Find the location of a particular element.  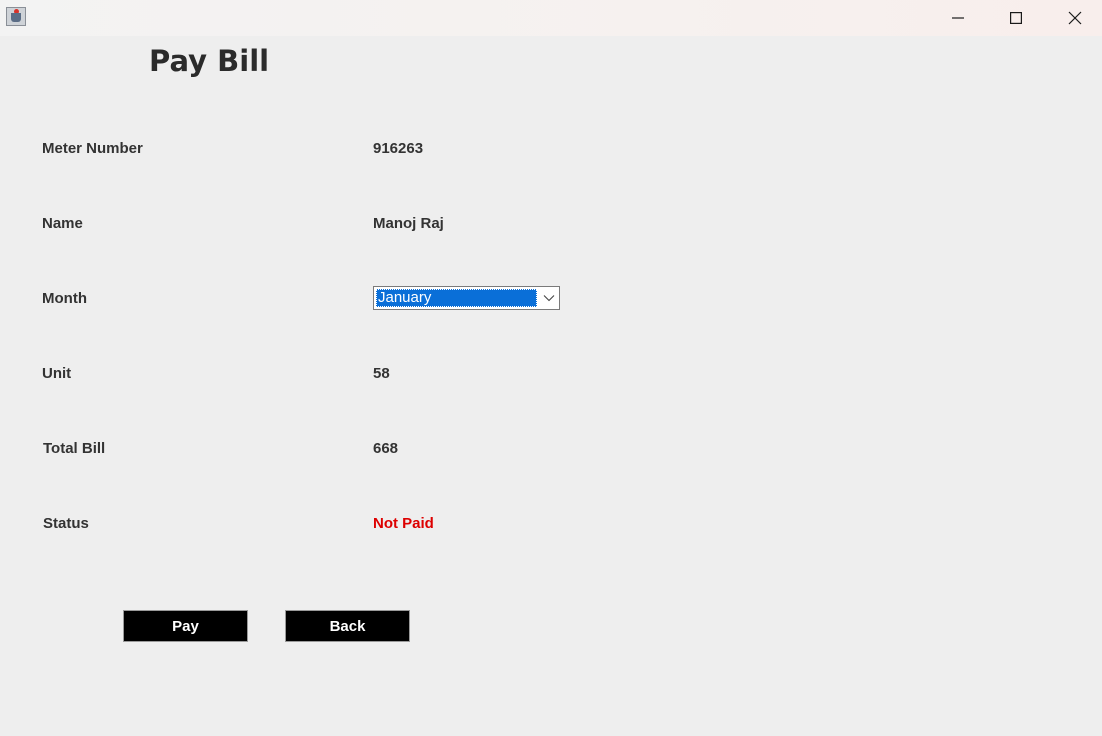

total-bill-value: 668 is located at coordinates (386, 448).